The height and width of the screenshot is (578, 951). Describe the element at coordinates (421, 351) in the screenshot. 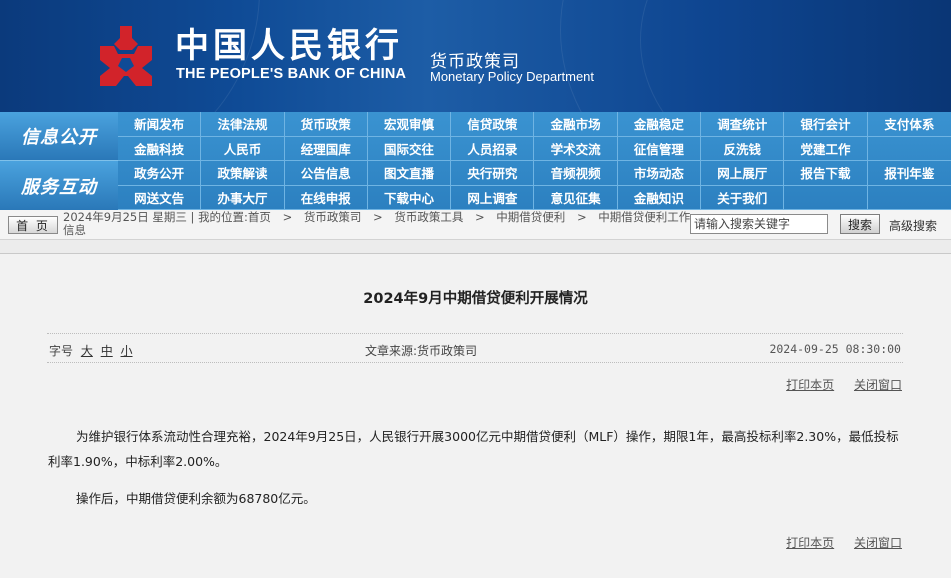

I see `article-source: 文章来源:货币政策司` at that location.